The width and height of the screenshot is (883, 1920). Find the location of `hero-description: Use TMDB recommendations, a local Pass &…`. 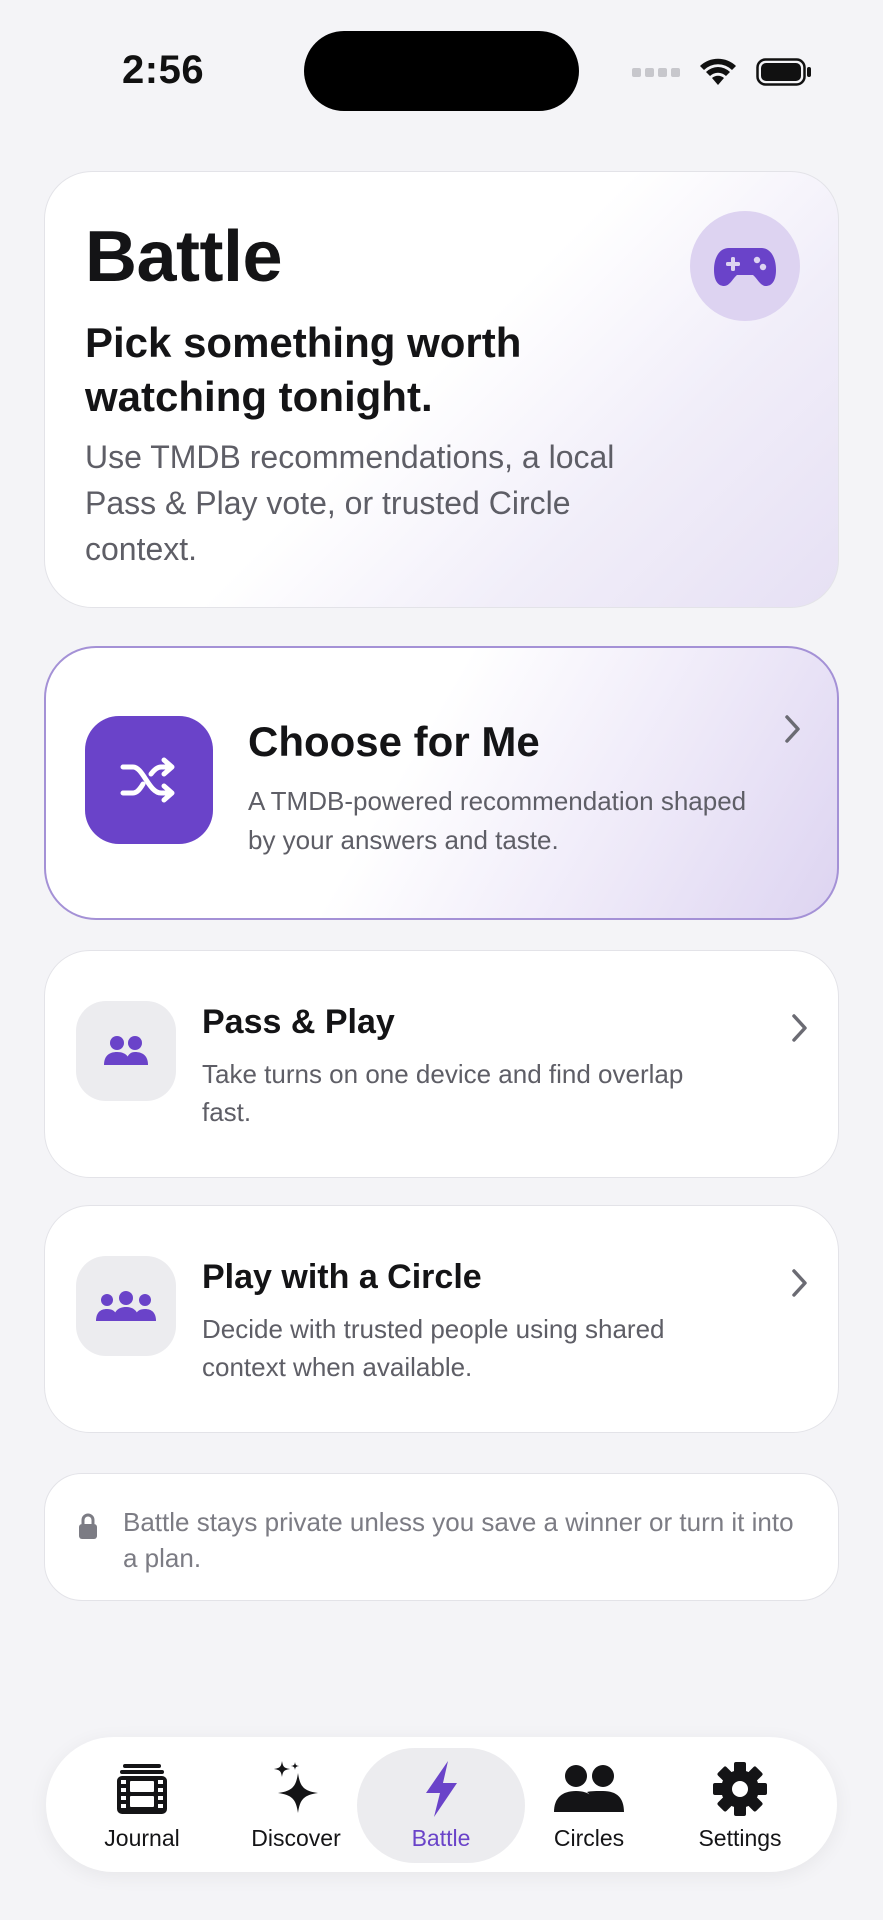

hero-description: Use TMDB recommendations, a local Pass &… is located at coordinates (350, 503).